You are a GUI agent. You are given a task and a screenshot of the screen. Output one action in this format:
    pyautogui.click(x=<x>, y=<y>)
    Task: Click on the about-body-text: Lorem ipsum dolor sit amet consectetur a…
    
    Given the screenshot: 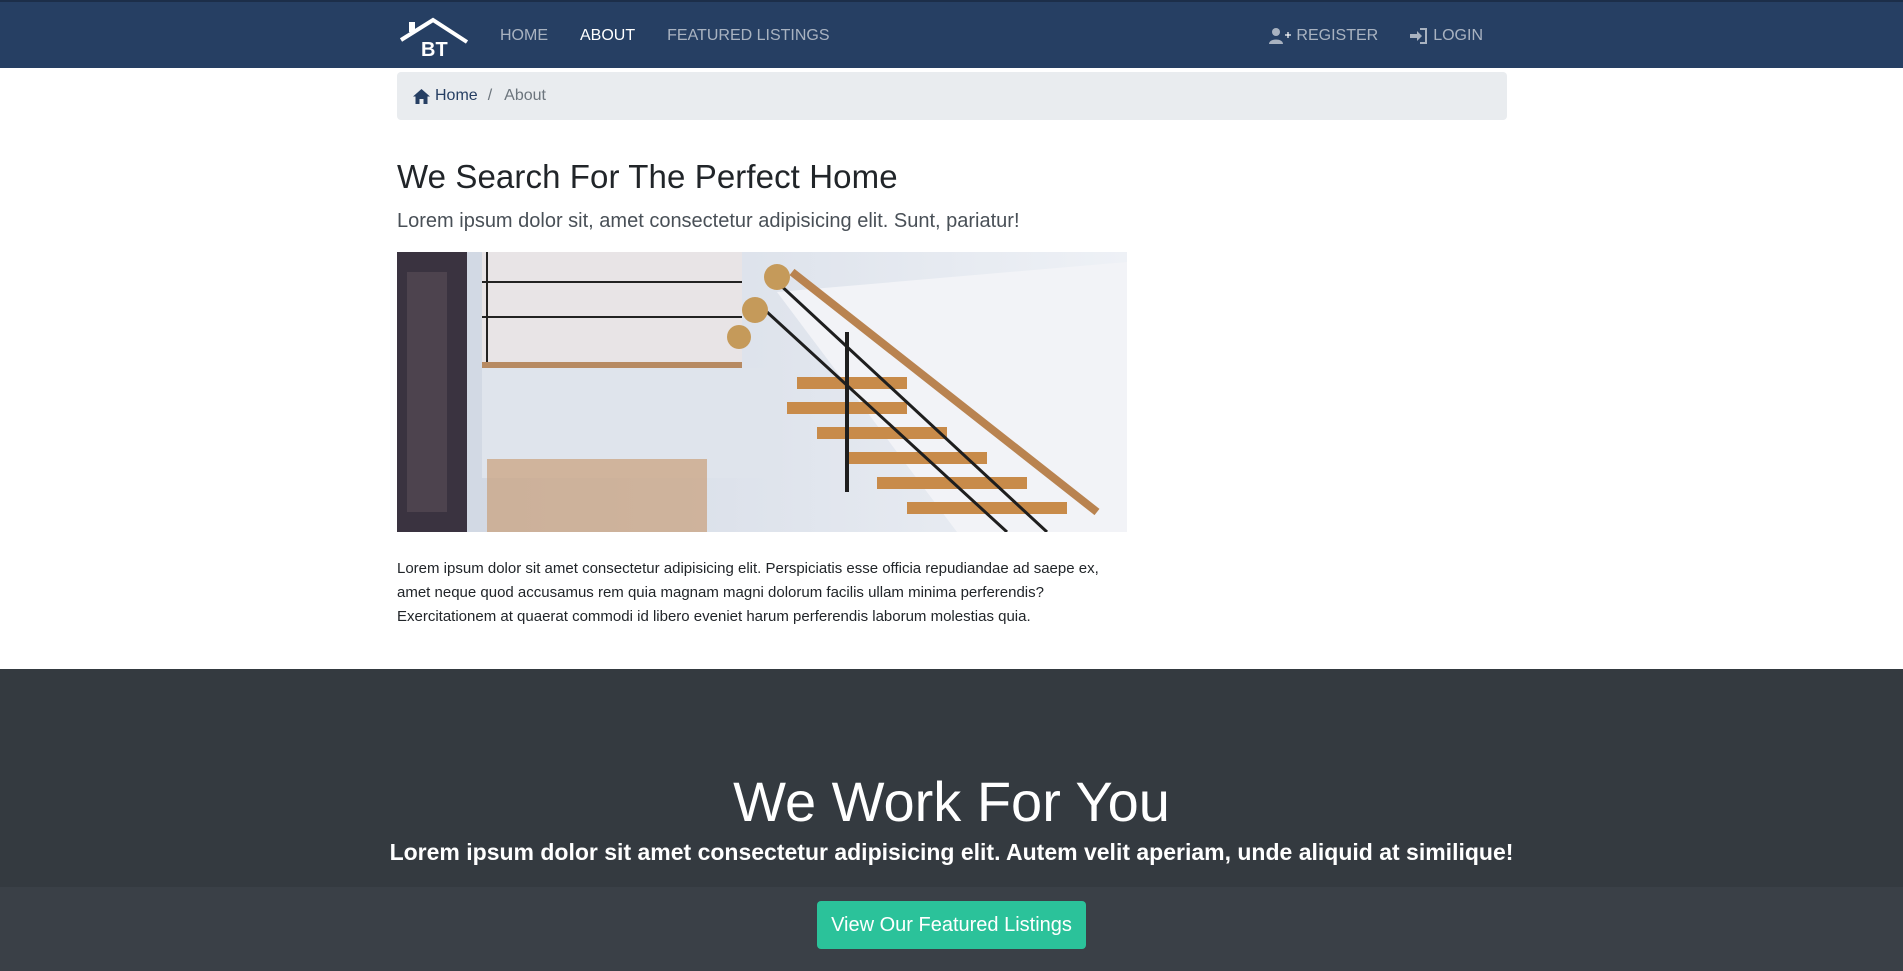 What is the action you would take?
    pyautogui.click(x=748, y=592)
    